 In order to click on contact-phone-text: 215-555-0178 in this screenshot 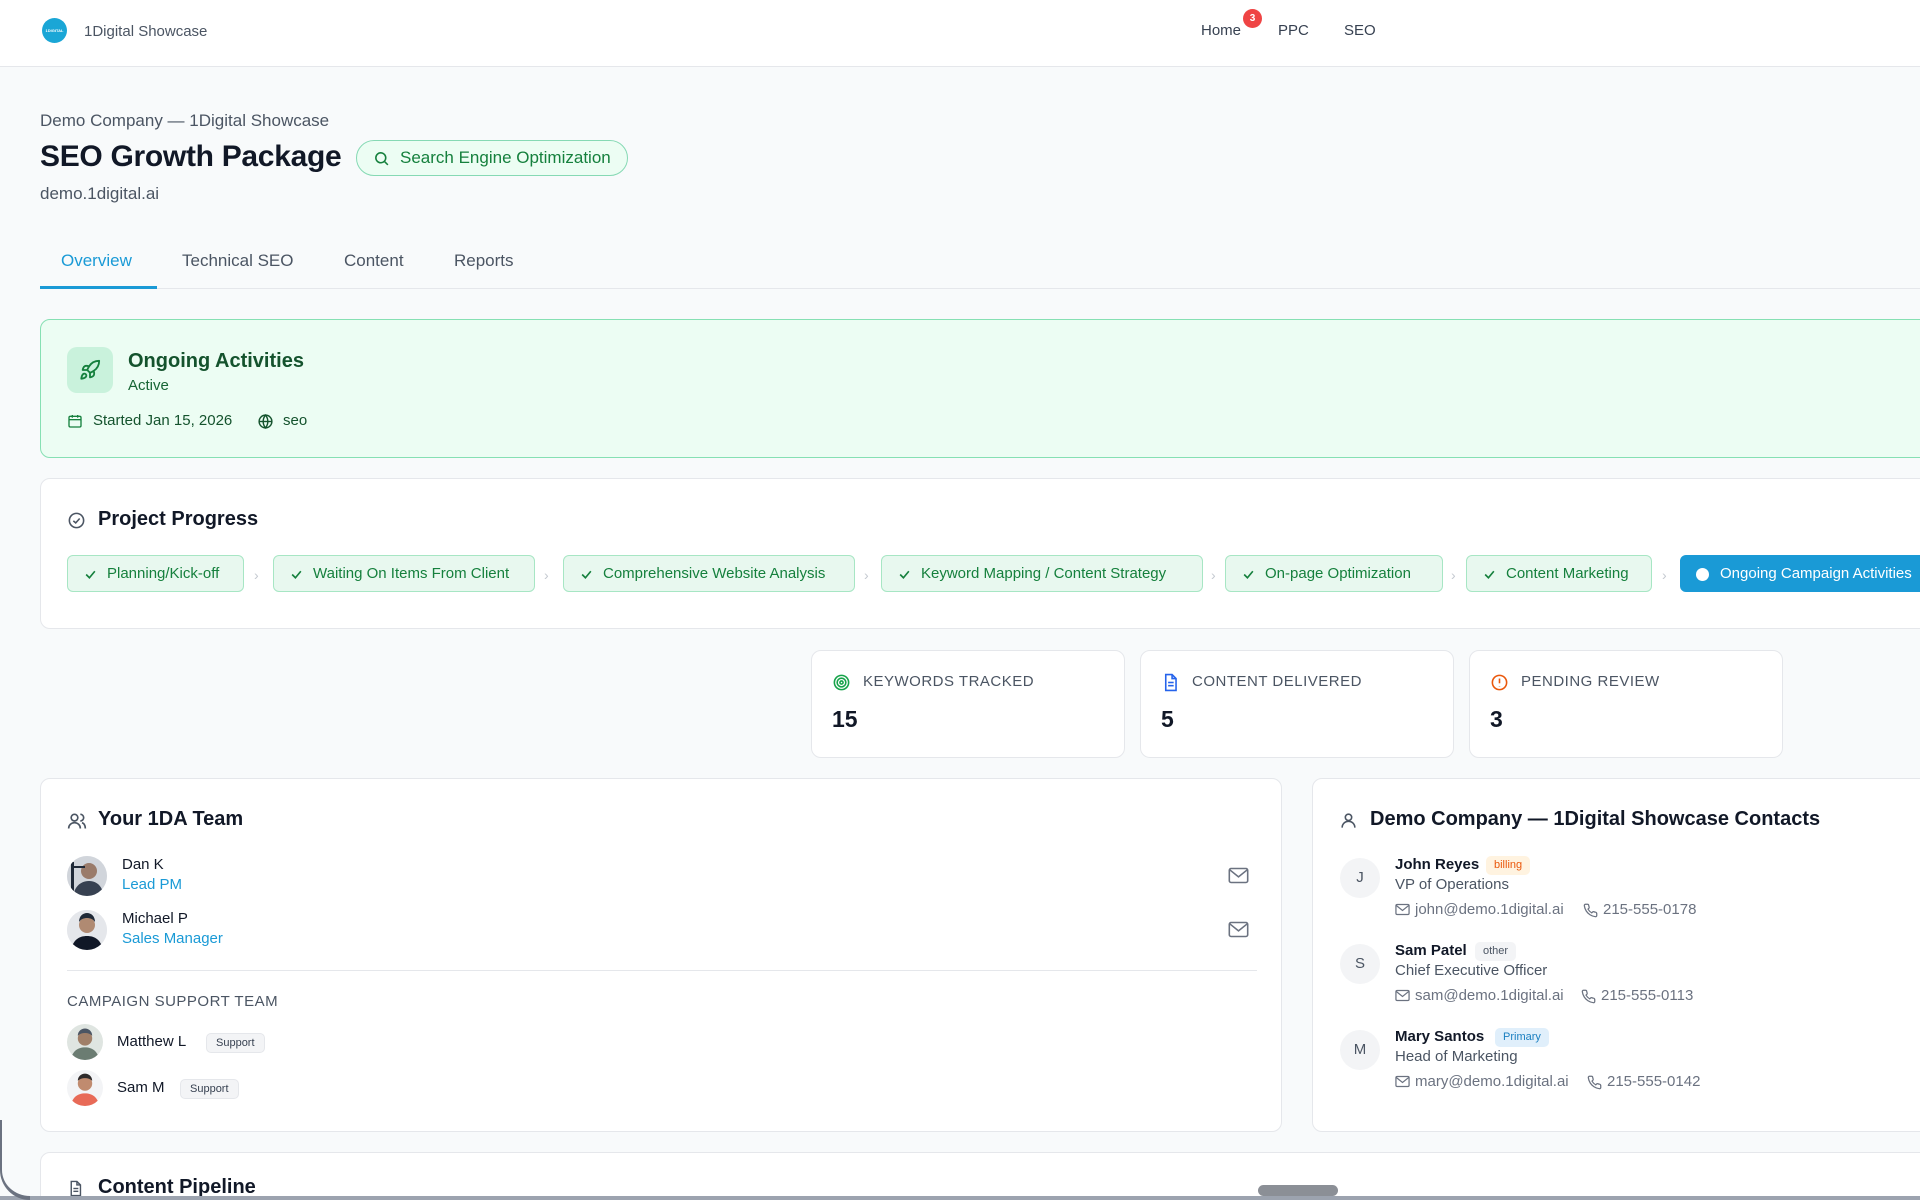, I will do `click(1650, 909)`.